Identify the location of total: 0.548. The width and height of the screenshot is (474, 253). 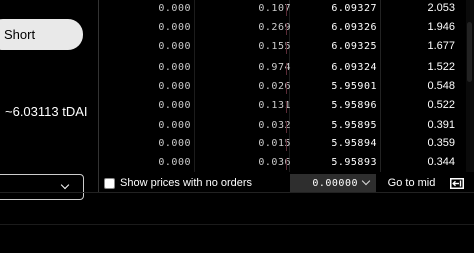
(441, 86).